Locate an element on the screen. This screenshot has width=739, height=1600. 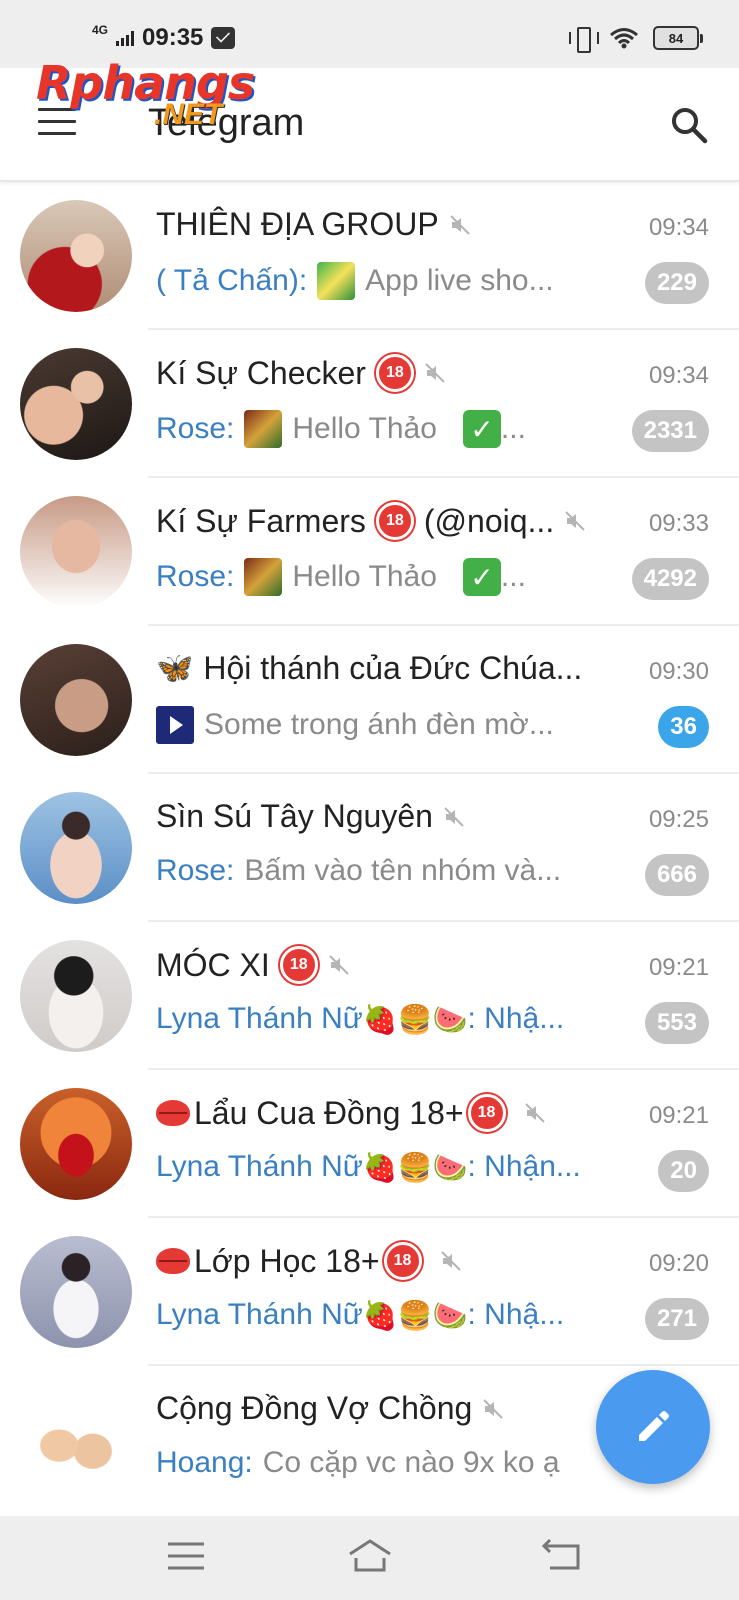
chat-title-text: Cộng Đồng Vợ Chồng is located at coordinates (314, 1408).